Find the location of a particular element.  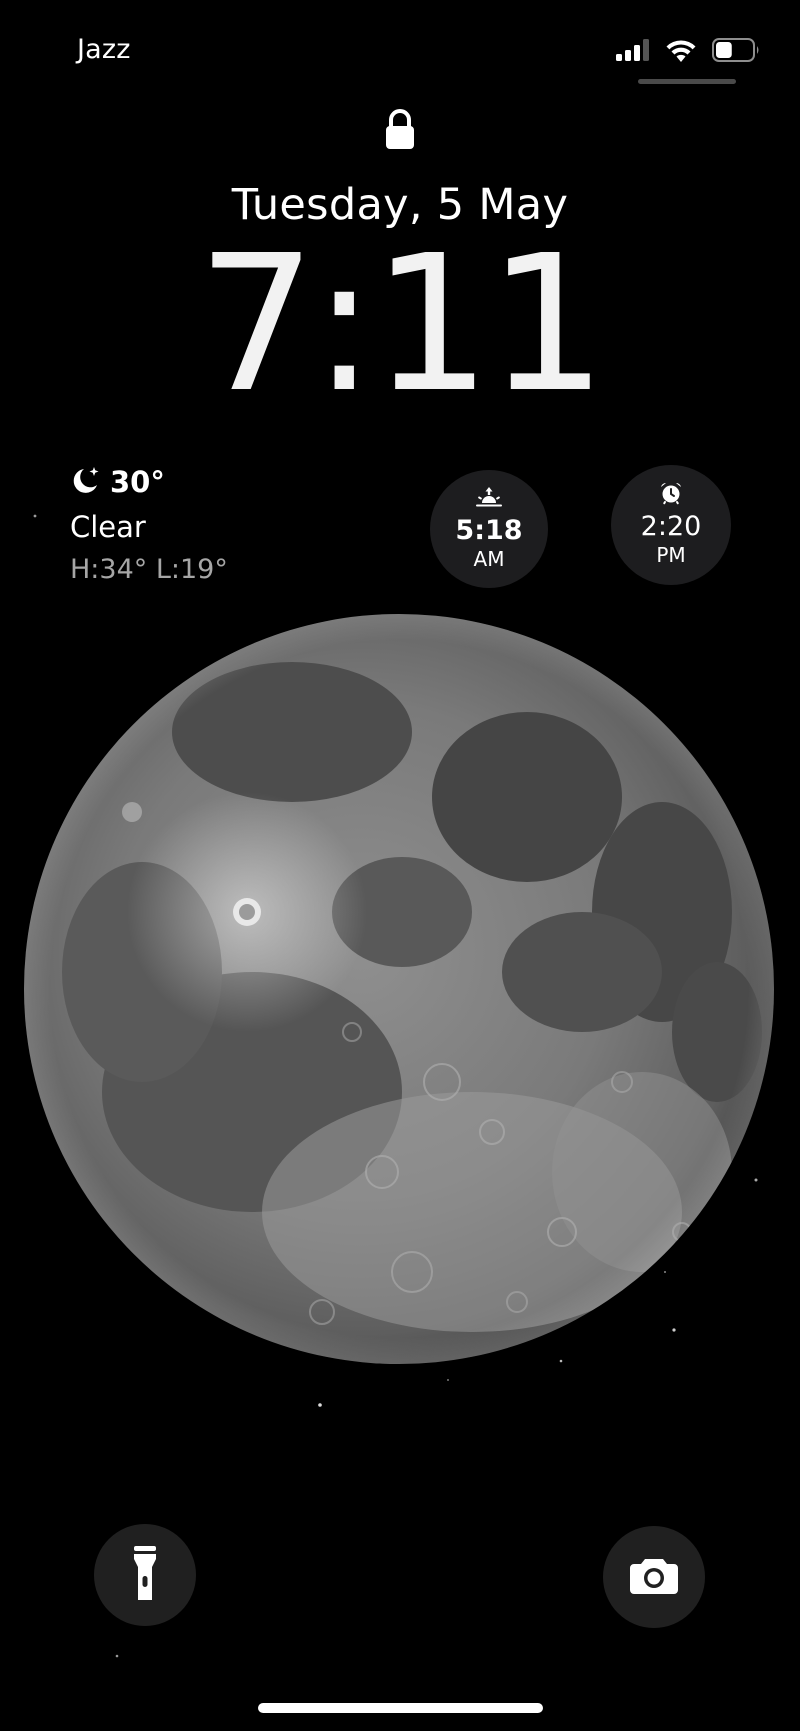

status-icons is located at coordinates (688, 52).